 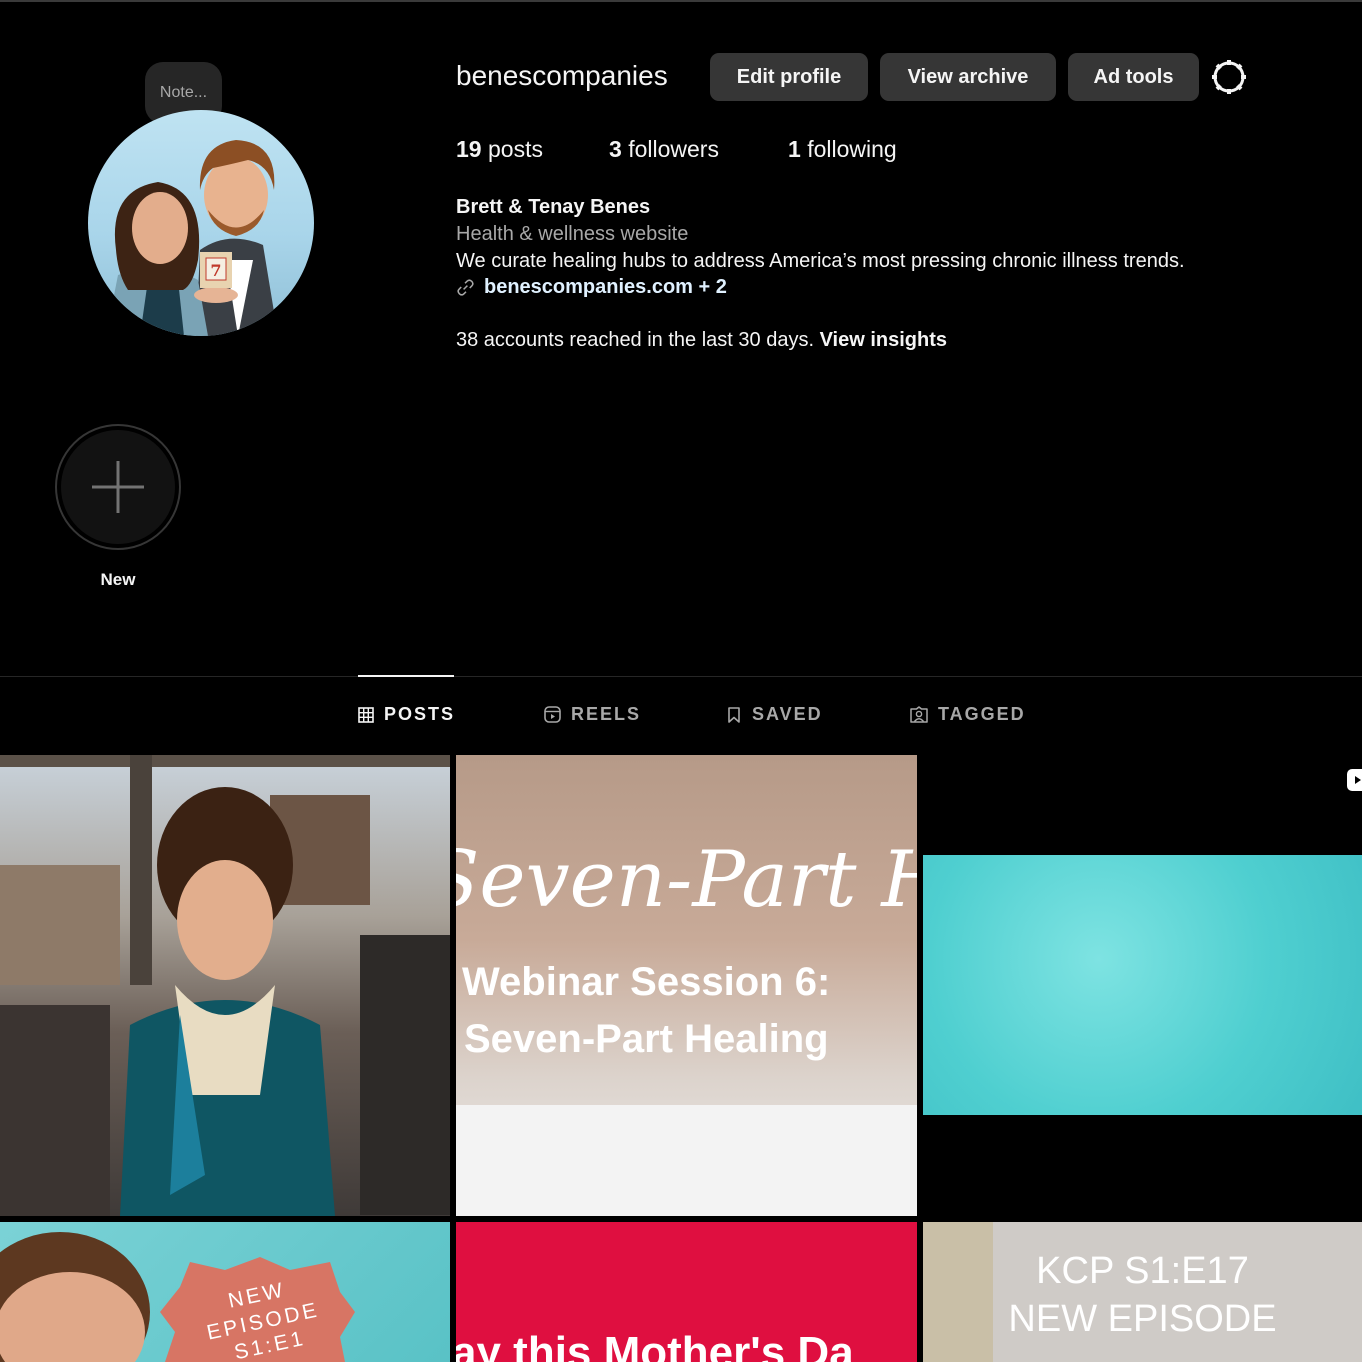 I want to click on post-photo-woman-outdoors, so click(x=225, y=985).